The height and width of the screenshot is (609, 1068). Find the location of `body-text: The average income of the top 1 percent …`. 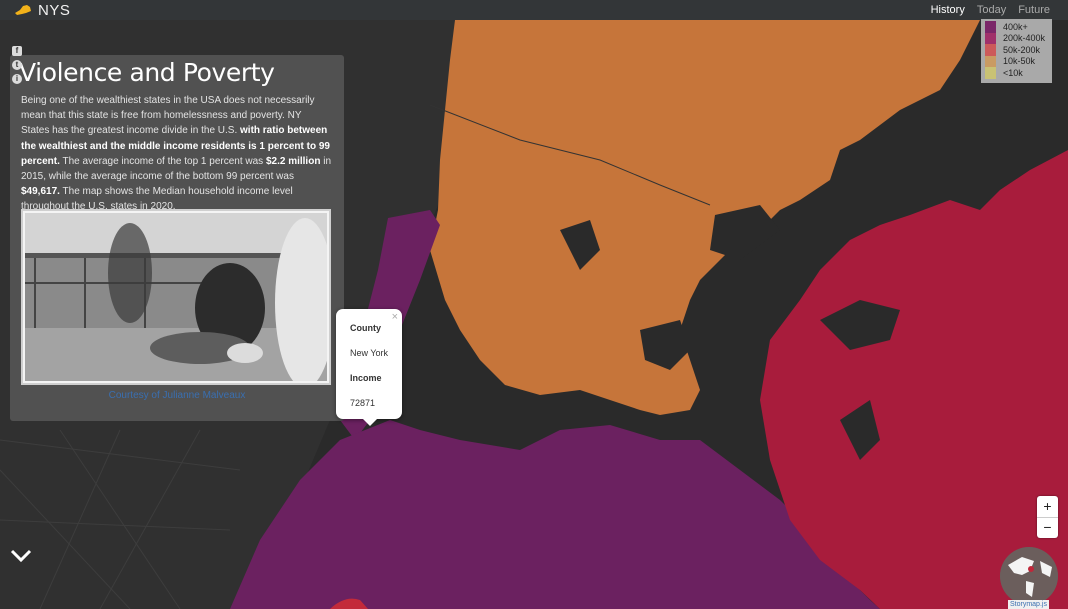

body-text: The average income of the top 1 percent … is located at coordinates (162, 161).